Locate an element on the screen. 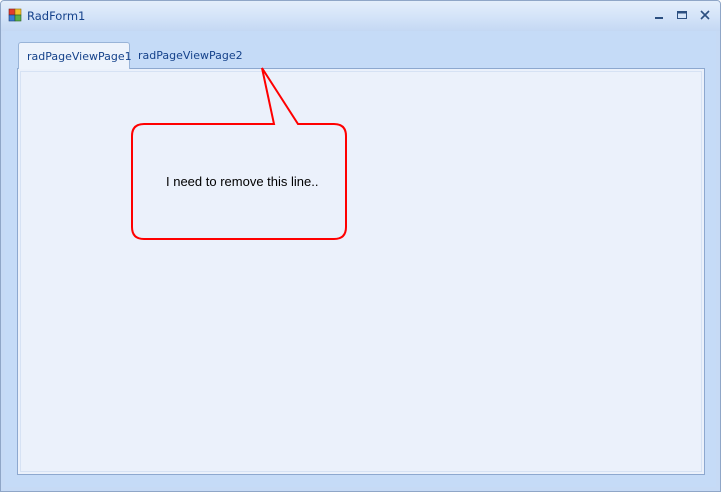  maximize-icon is located at coordinates (682, 15).